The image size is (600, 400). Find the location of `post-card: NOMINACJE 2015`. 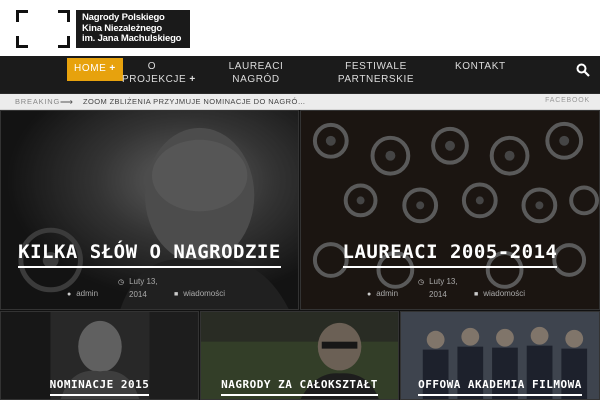

post-card: NOMINACJE 2015 is located at coordinates (99, 355).